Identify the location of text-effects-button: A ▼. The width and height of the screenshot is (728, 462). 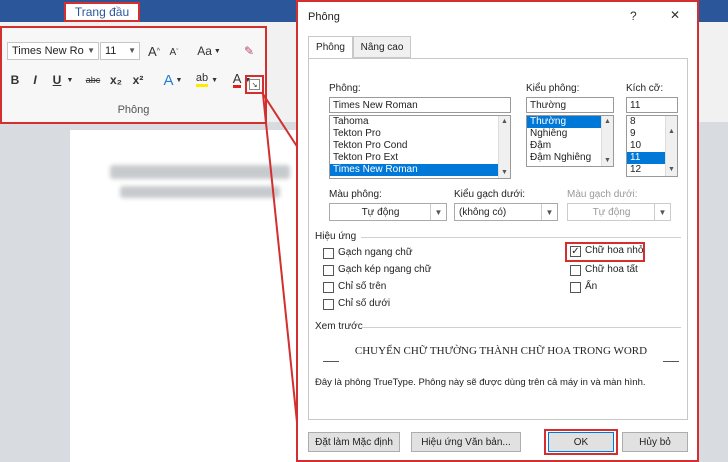
(173, 80).